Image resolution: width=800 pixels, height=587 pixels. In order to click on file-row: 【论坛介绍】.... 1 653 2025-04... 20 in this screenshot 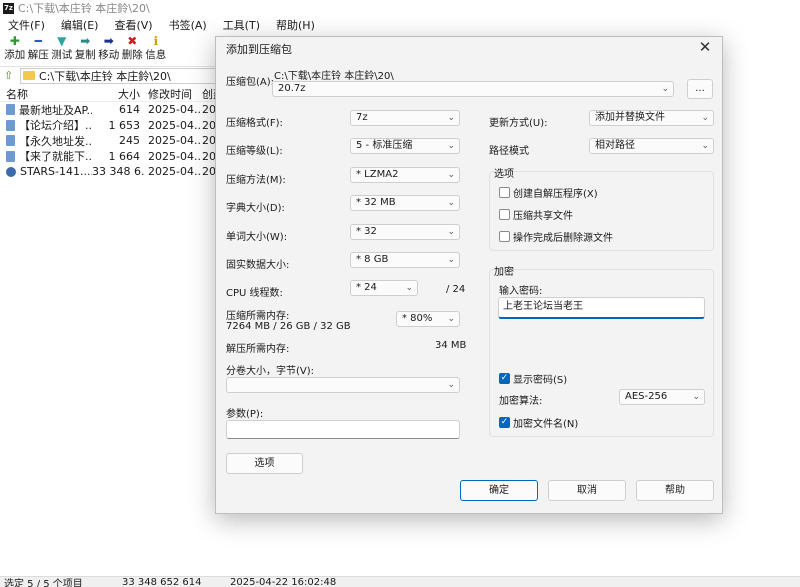, I will do `click(110, 126)`.